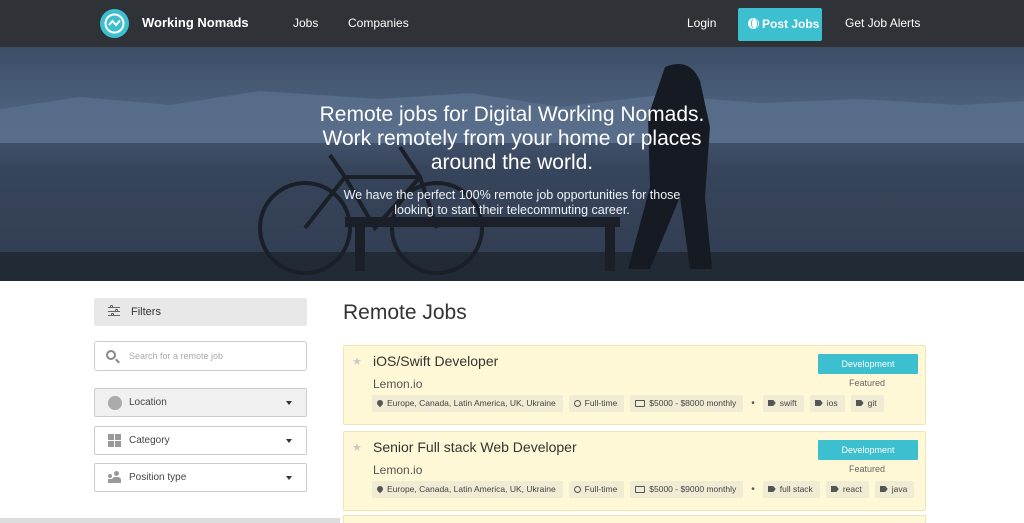 Image resolution: width=1024 pixels, height=523 pixels. What do you see at coordinates (158, 477) in the screenshot?
I see `position-type-label: Position type` at bounding box center [158, 477].